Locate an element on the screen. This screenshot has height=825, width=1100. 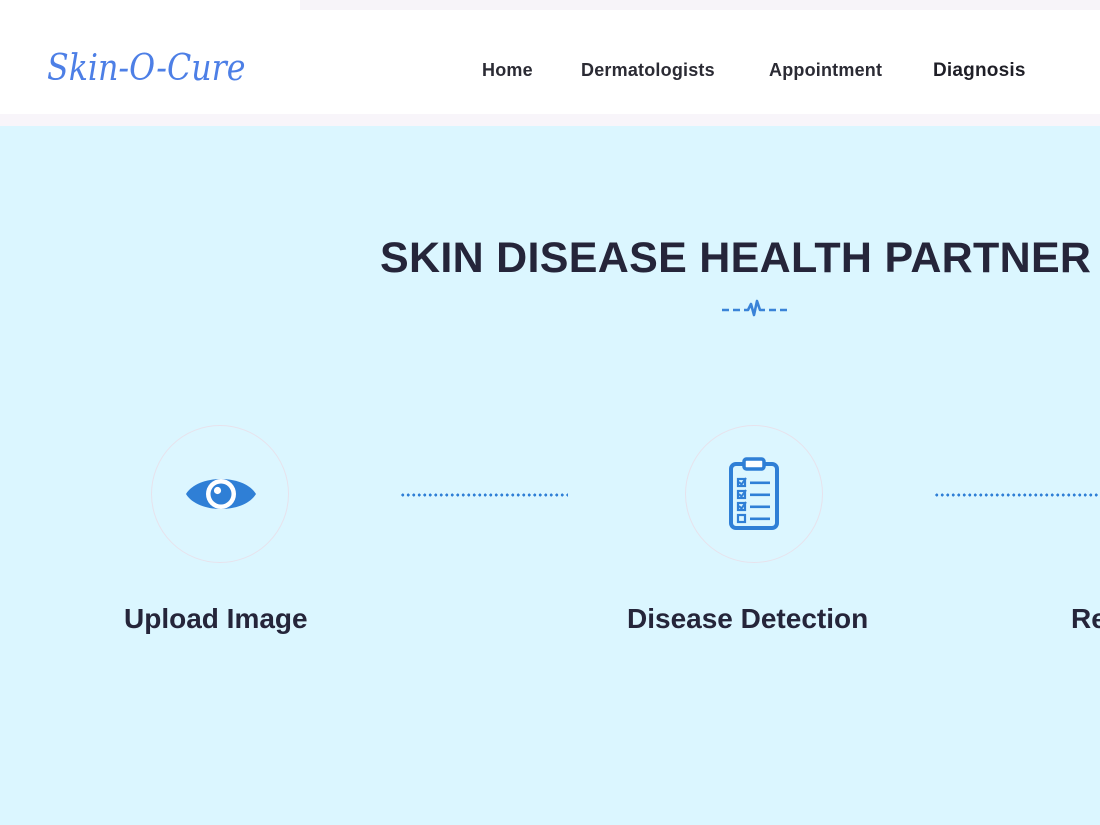
nav-item-appointment: Appointment is located at coordinates (825, 70).